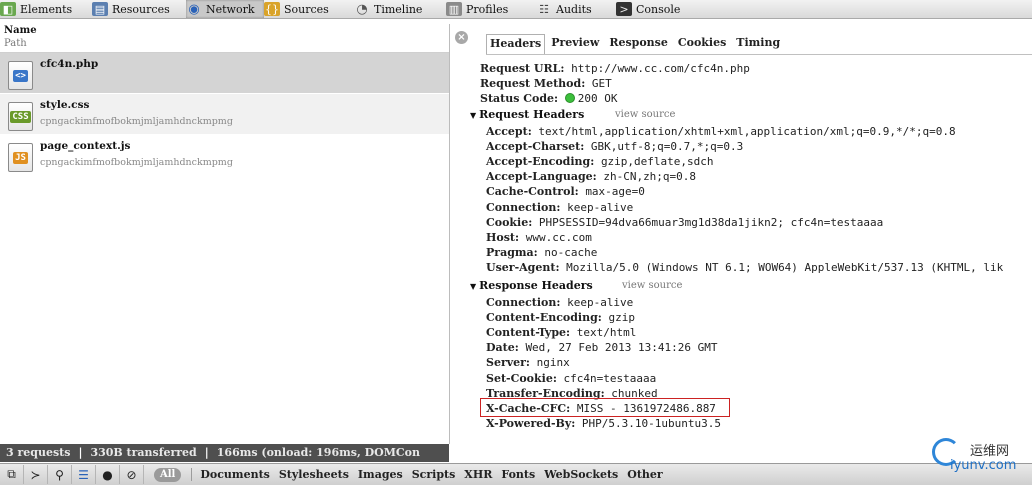 The image size is (1032, 485). What do you see at coordinates (523, 302) in the screenshot?
I see `header-key: Connection:` at bounding box center [523, 302].